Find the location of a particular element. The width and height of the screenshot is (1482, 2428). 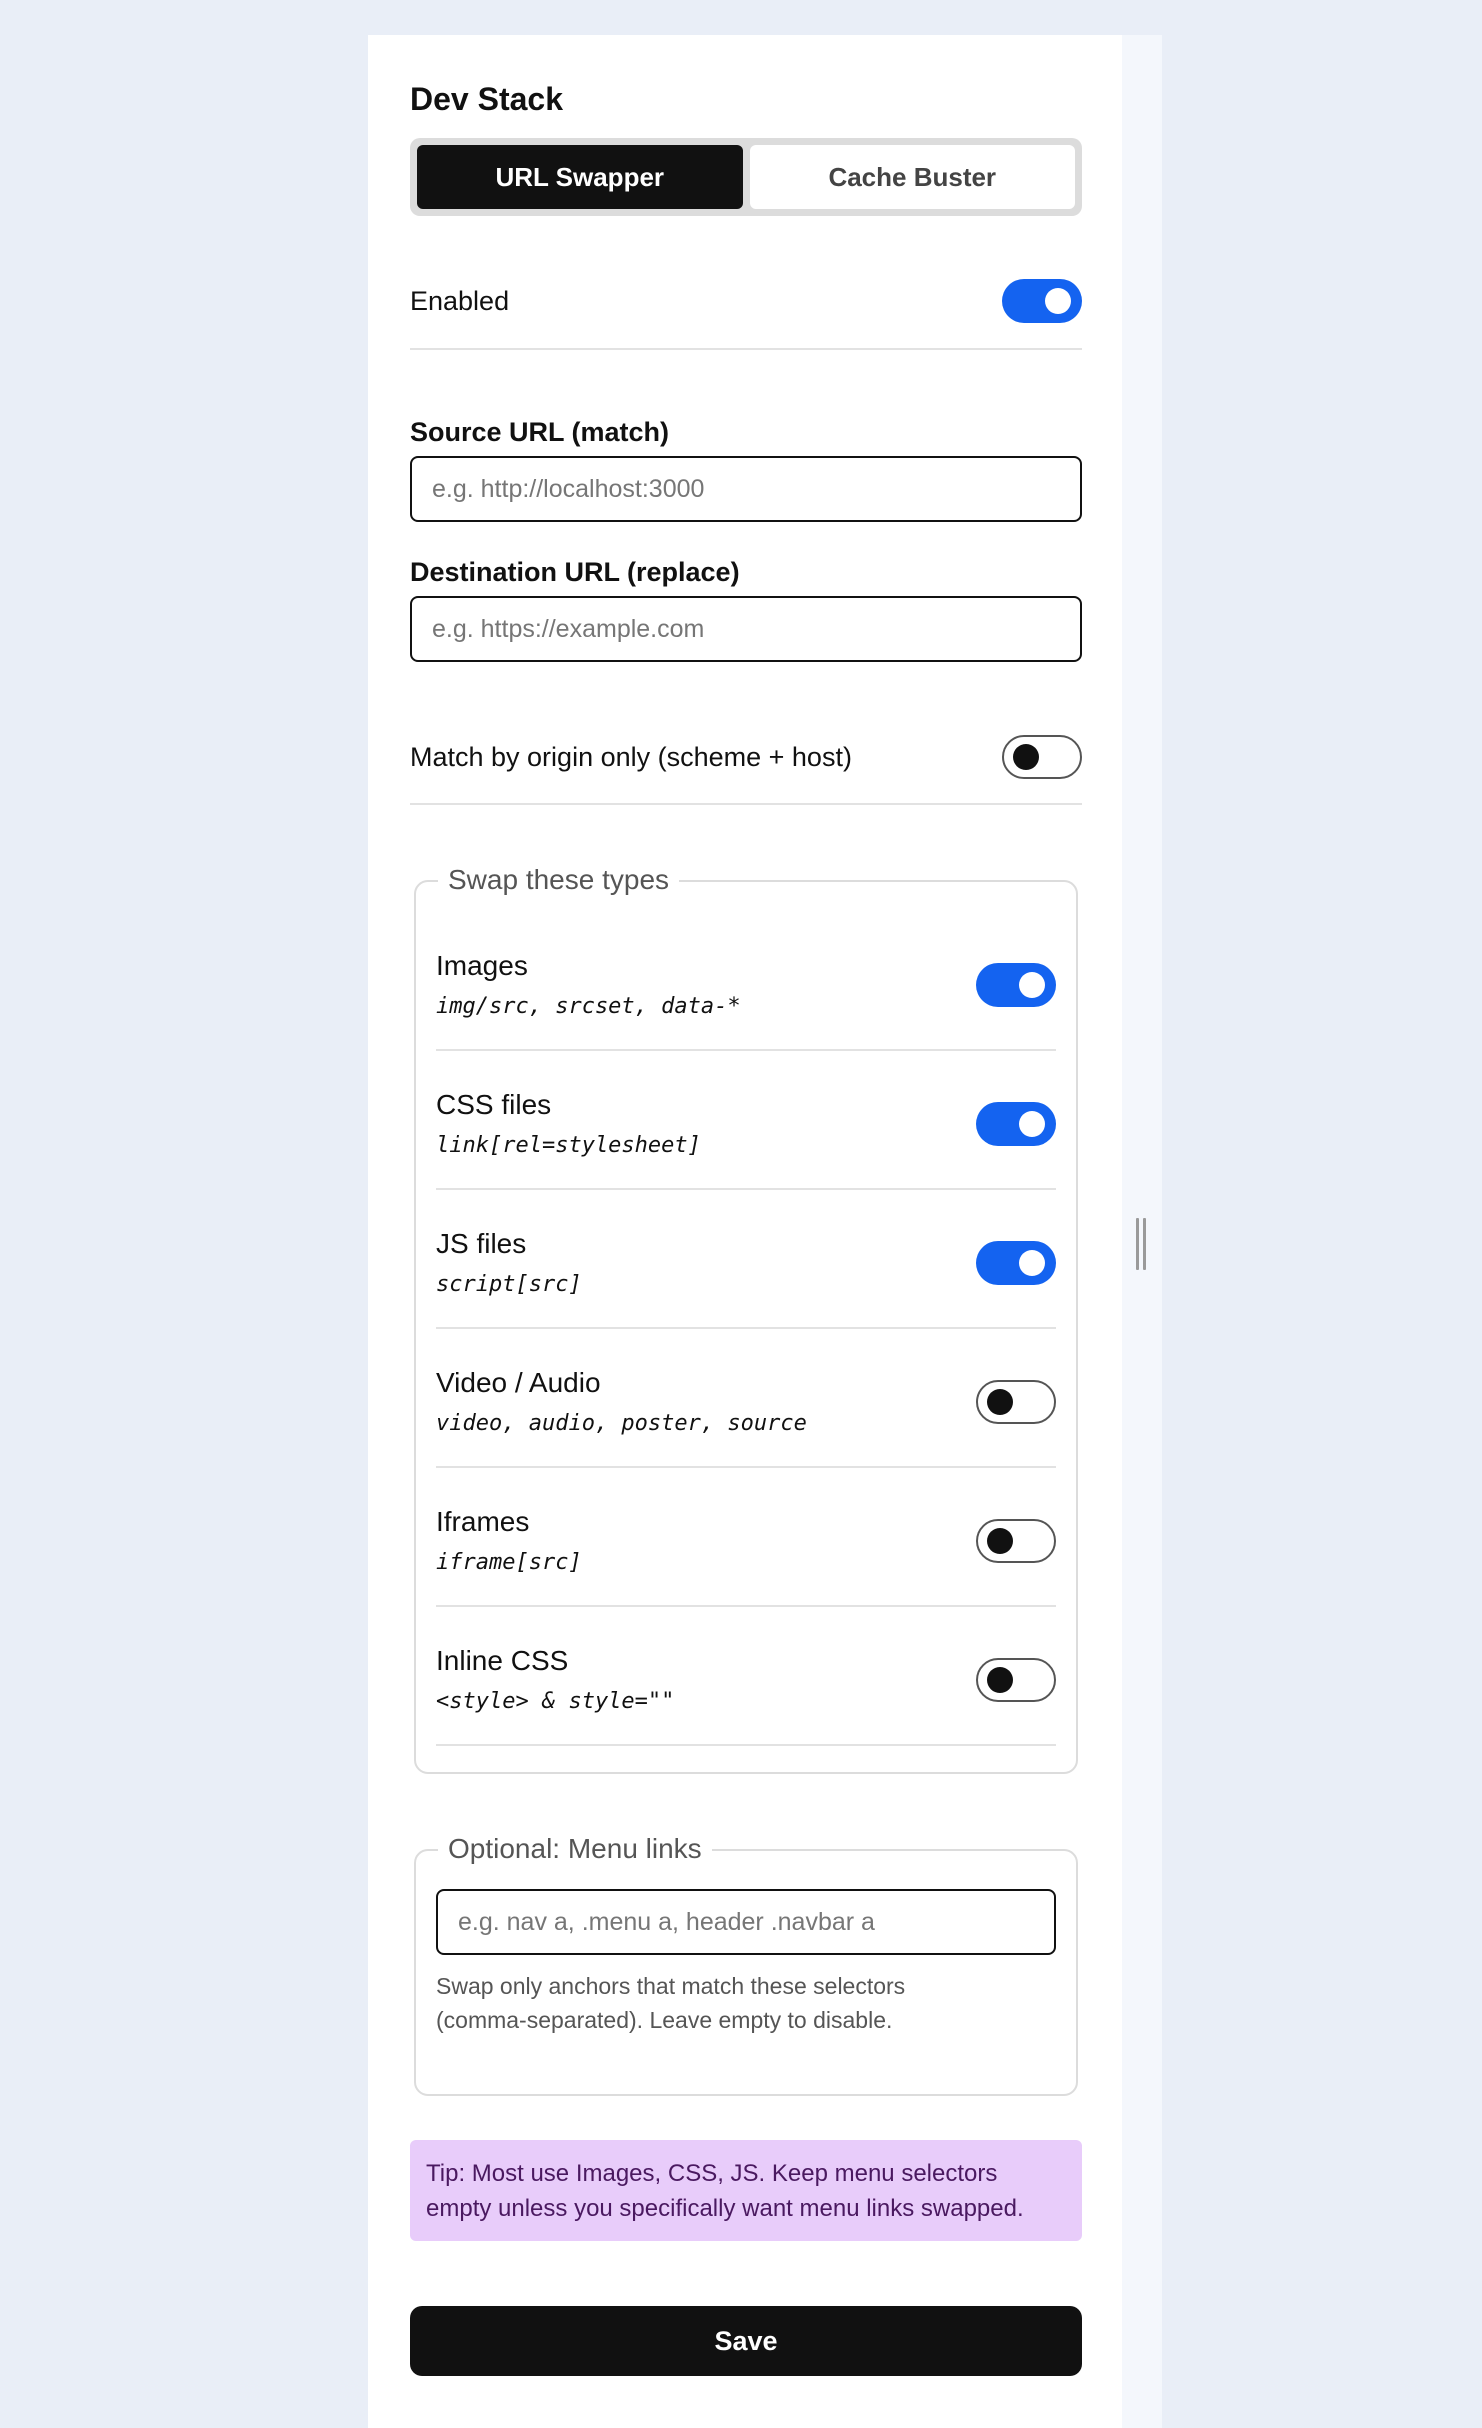

js-files-toggle is located at coordinates (1016, 1263).